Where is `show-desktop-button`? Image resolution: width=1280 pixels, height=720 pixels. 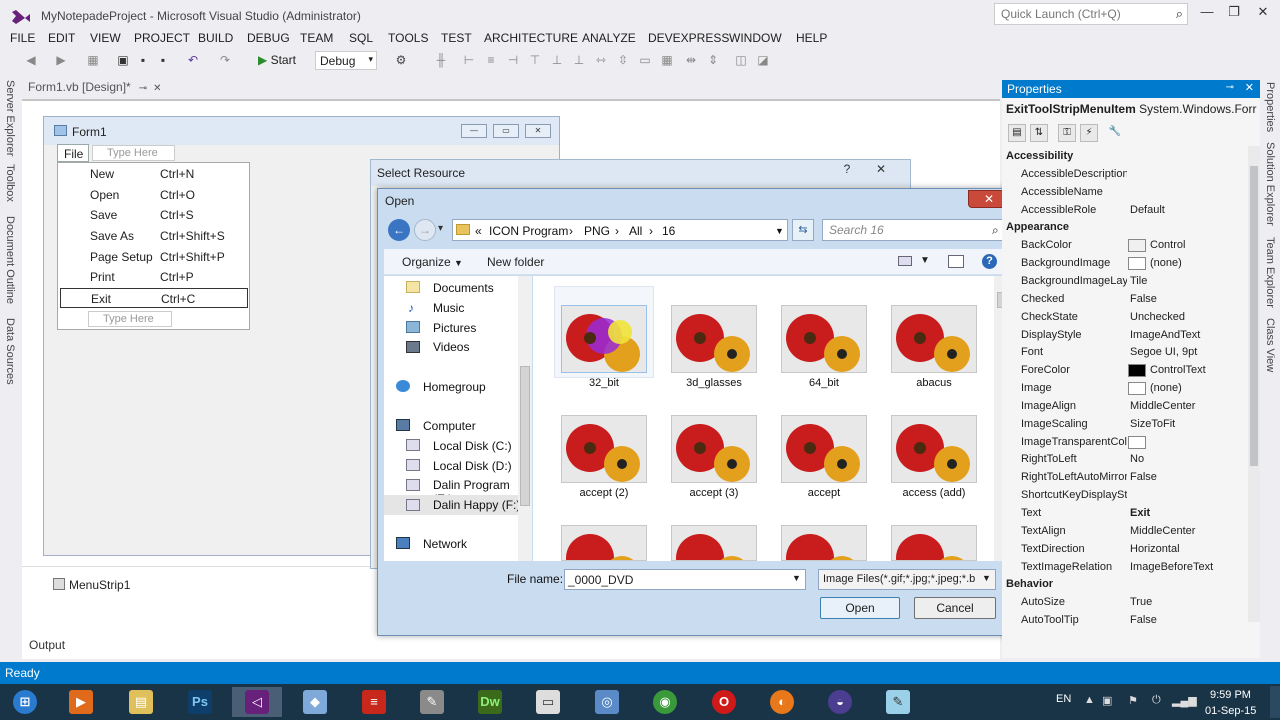
show-desktop-button is located at coordinates (1275, 702).